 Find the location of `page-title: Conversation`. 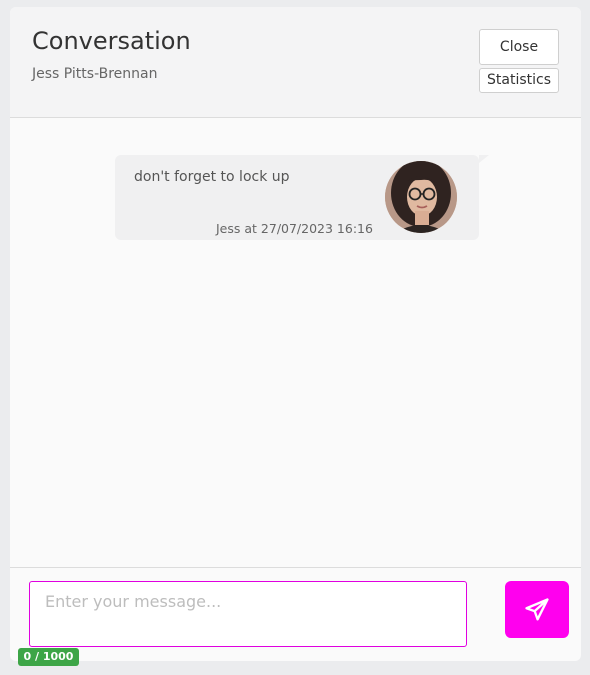

page-title: Conversation is located at coordinates (111, 41).